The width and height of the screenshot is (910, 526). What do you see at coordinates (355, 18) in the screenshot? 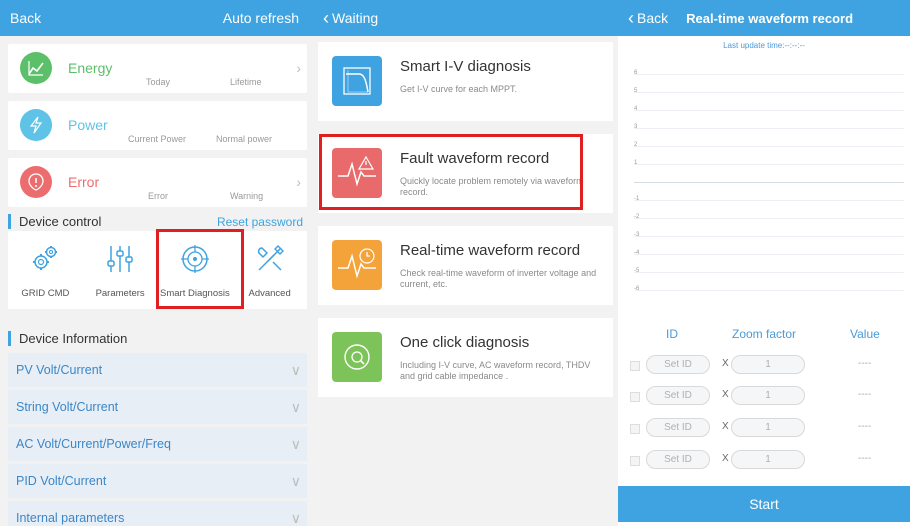
I see `back-button: Waiting` at bounding box center [355, 18].